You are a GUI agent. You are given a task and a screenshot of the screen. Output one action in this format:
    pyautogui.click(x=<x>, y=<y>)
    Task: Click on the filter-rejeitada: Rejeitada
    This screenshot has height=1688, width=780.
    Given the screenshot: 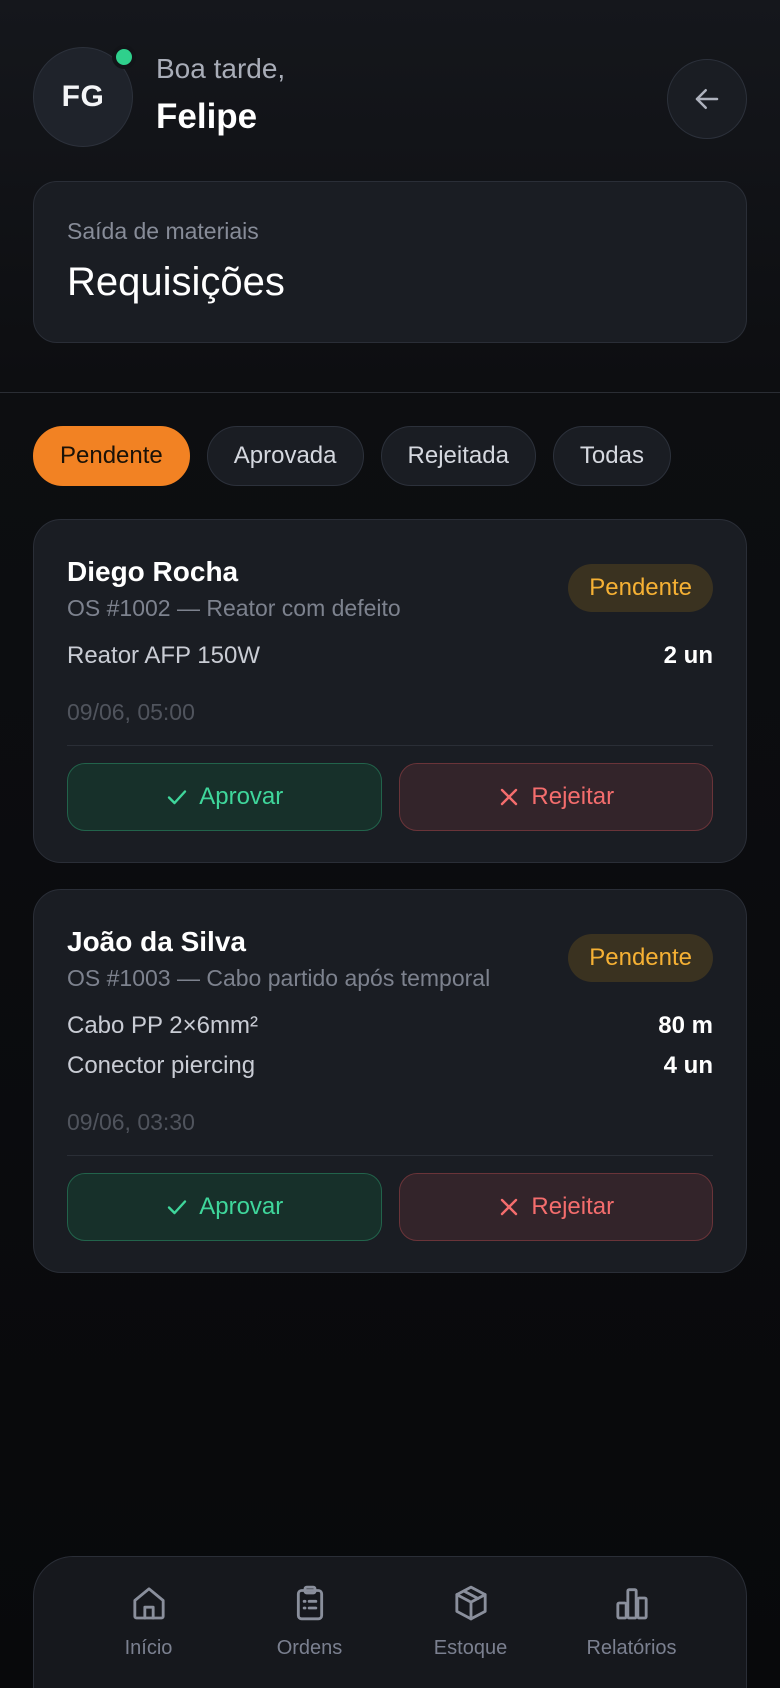 What is the action you would take?
    pyautogui.click(x=458, y=456)
    